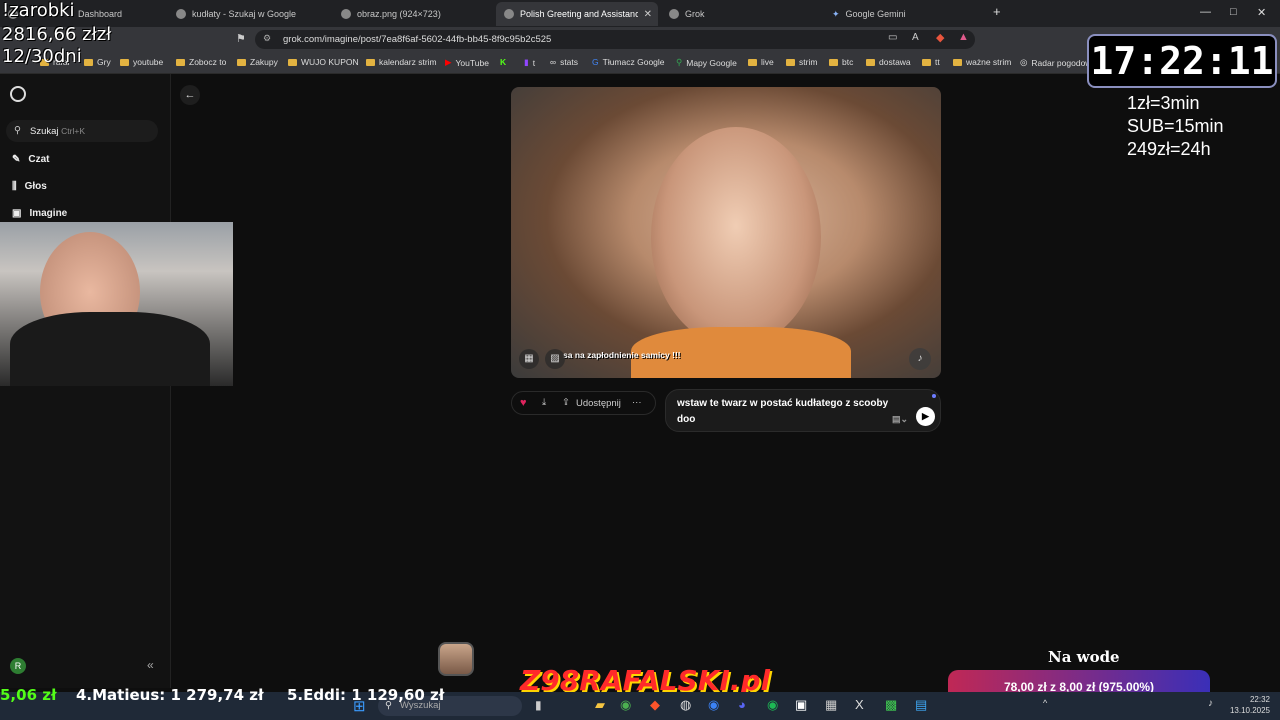 The image size is (1280, 720). I want to click on translate-icon: A, so click(915, 37).